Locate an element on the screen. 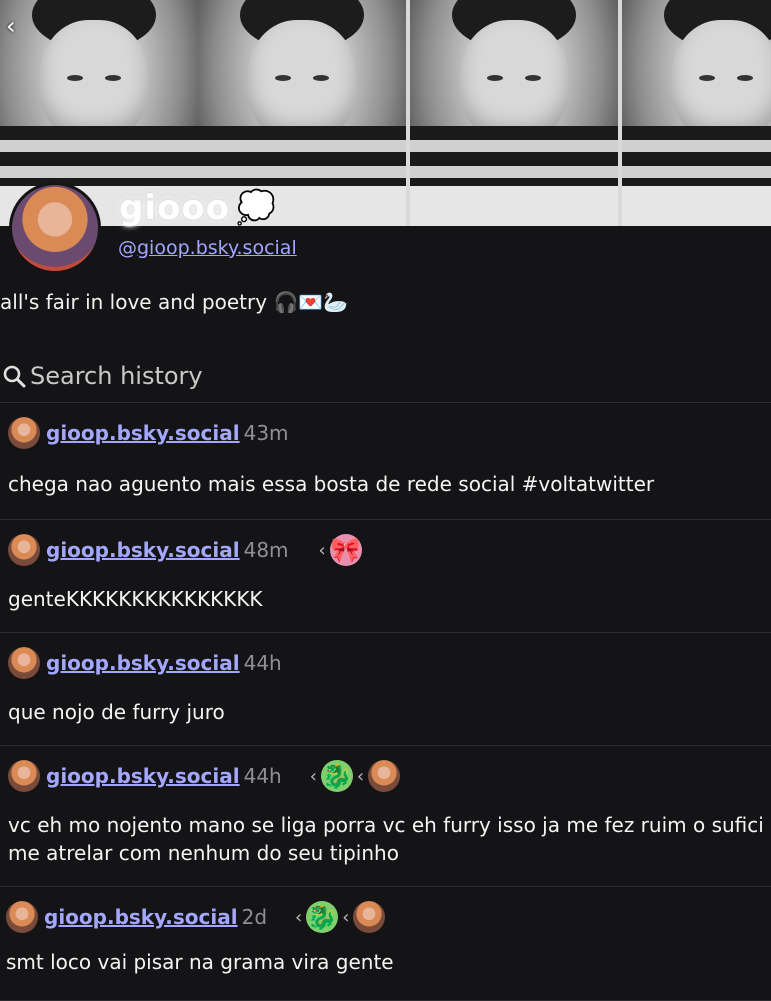 Image resolution: width=771 pixels, height=1001 pixels. post-header: gioop.bsky.social 2d ‹ 🐉 ‹ is located at coordinates (196, 917).